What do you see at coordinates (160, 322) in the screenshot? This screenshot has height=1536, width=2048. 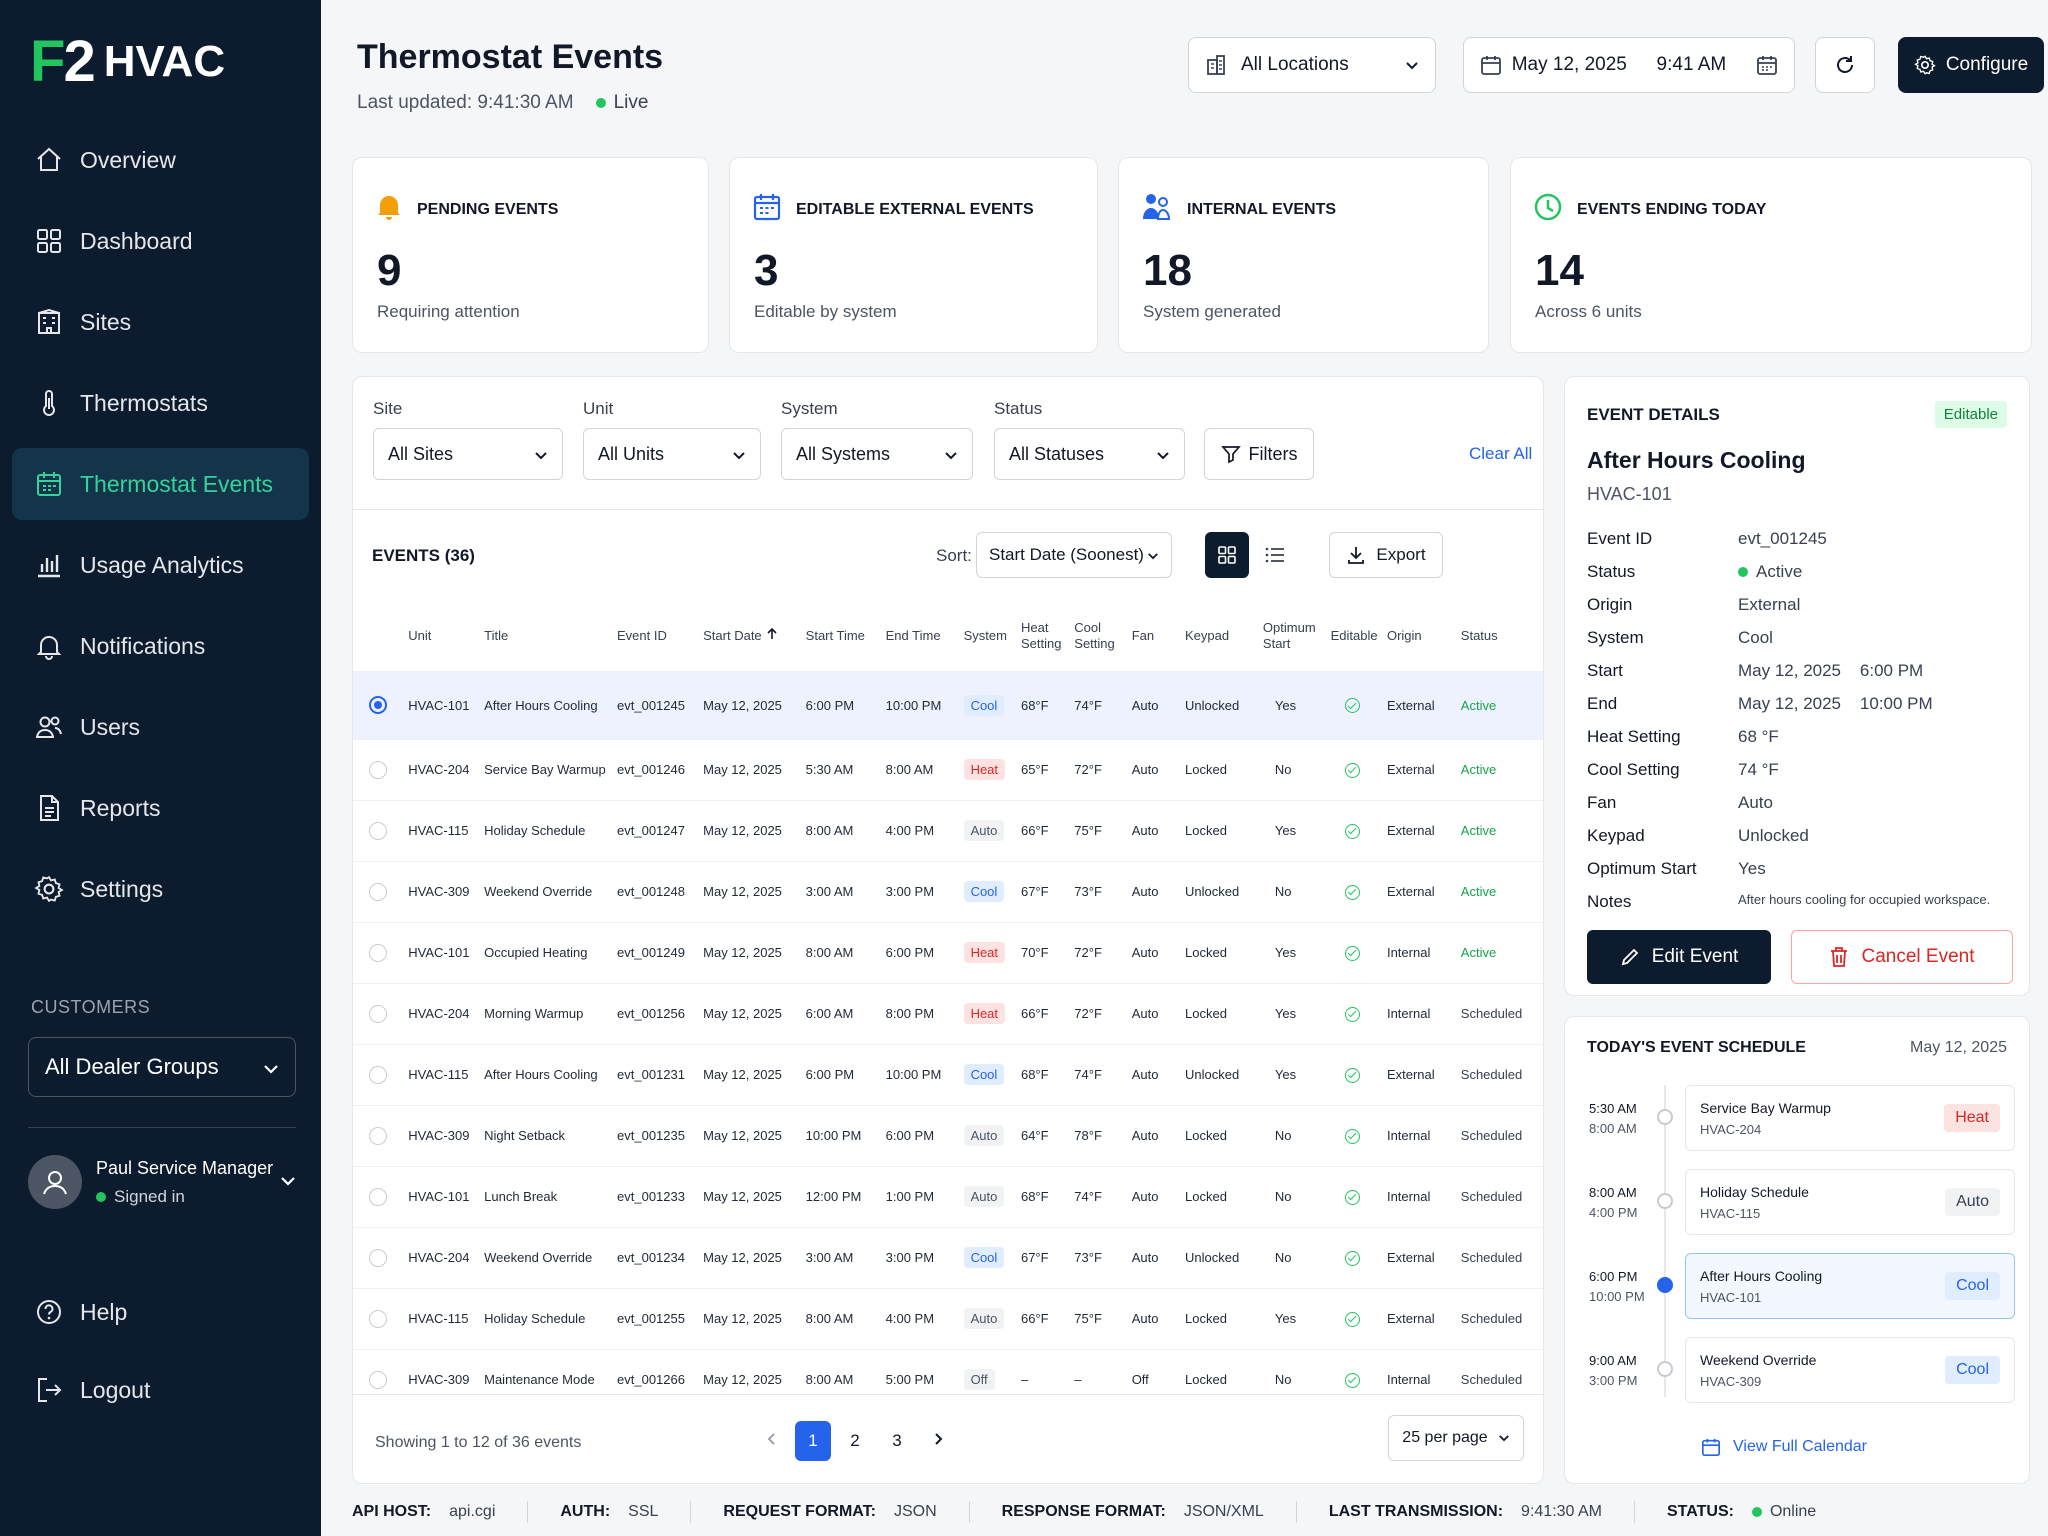 I see `sidebar-item-sites: Sites` at bounding box center [160, 322].